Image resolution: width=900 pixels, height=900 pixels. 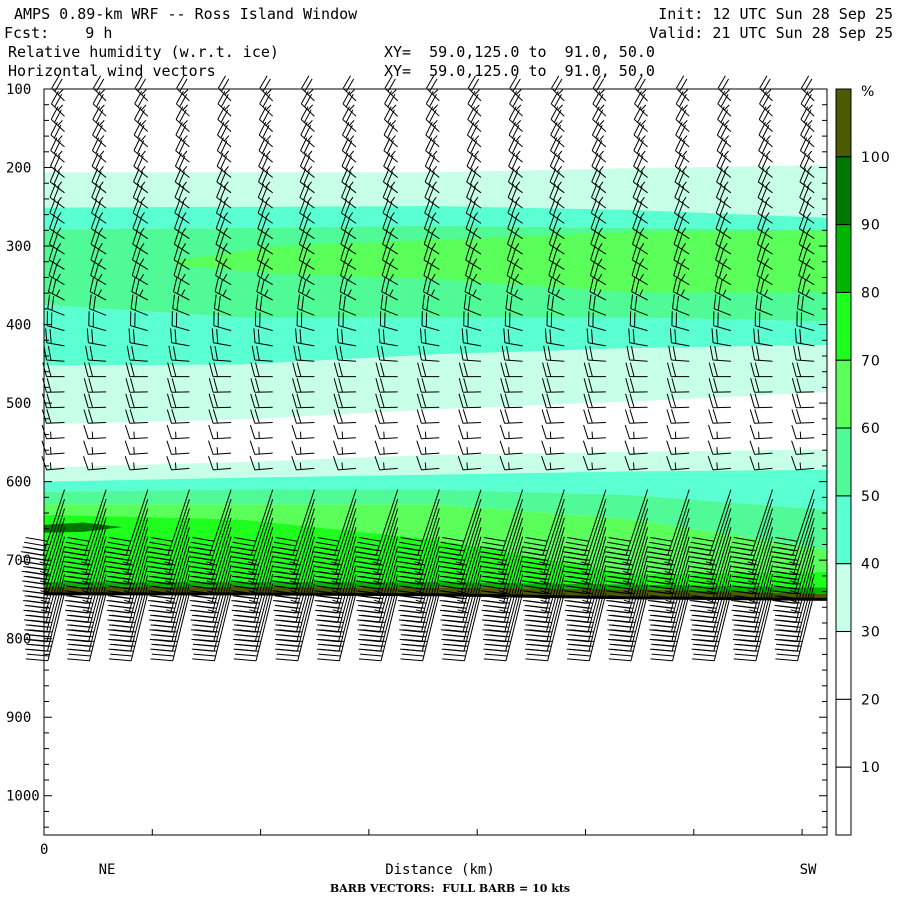 What do you see at coordinates (18, 169) in the screenshot?
I see `y-tick-label: 200` at bounding box center [18, 169].